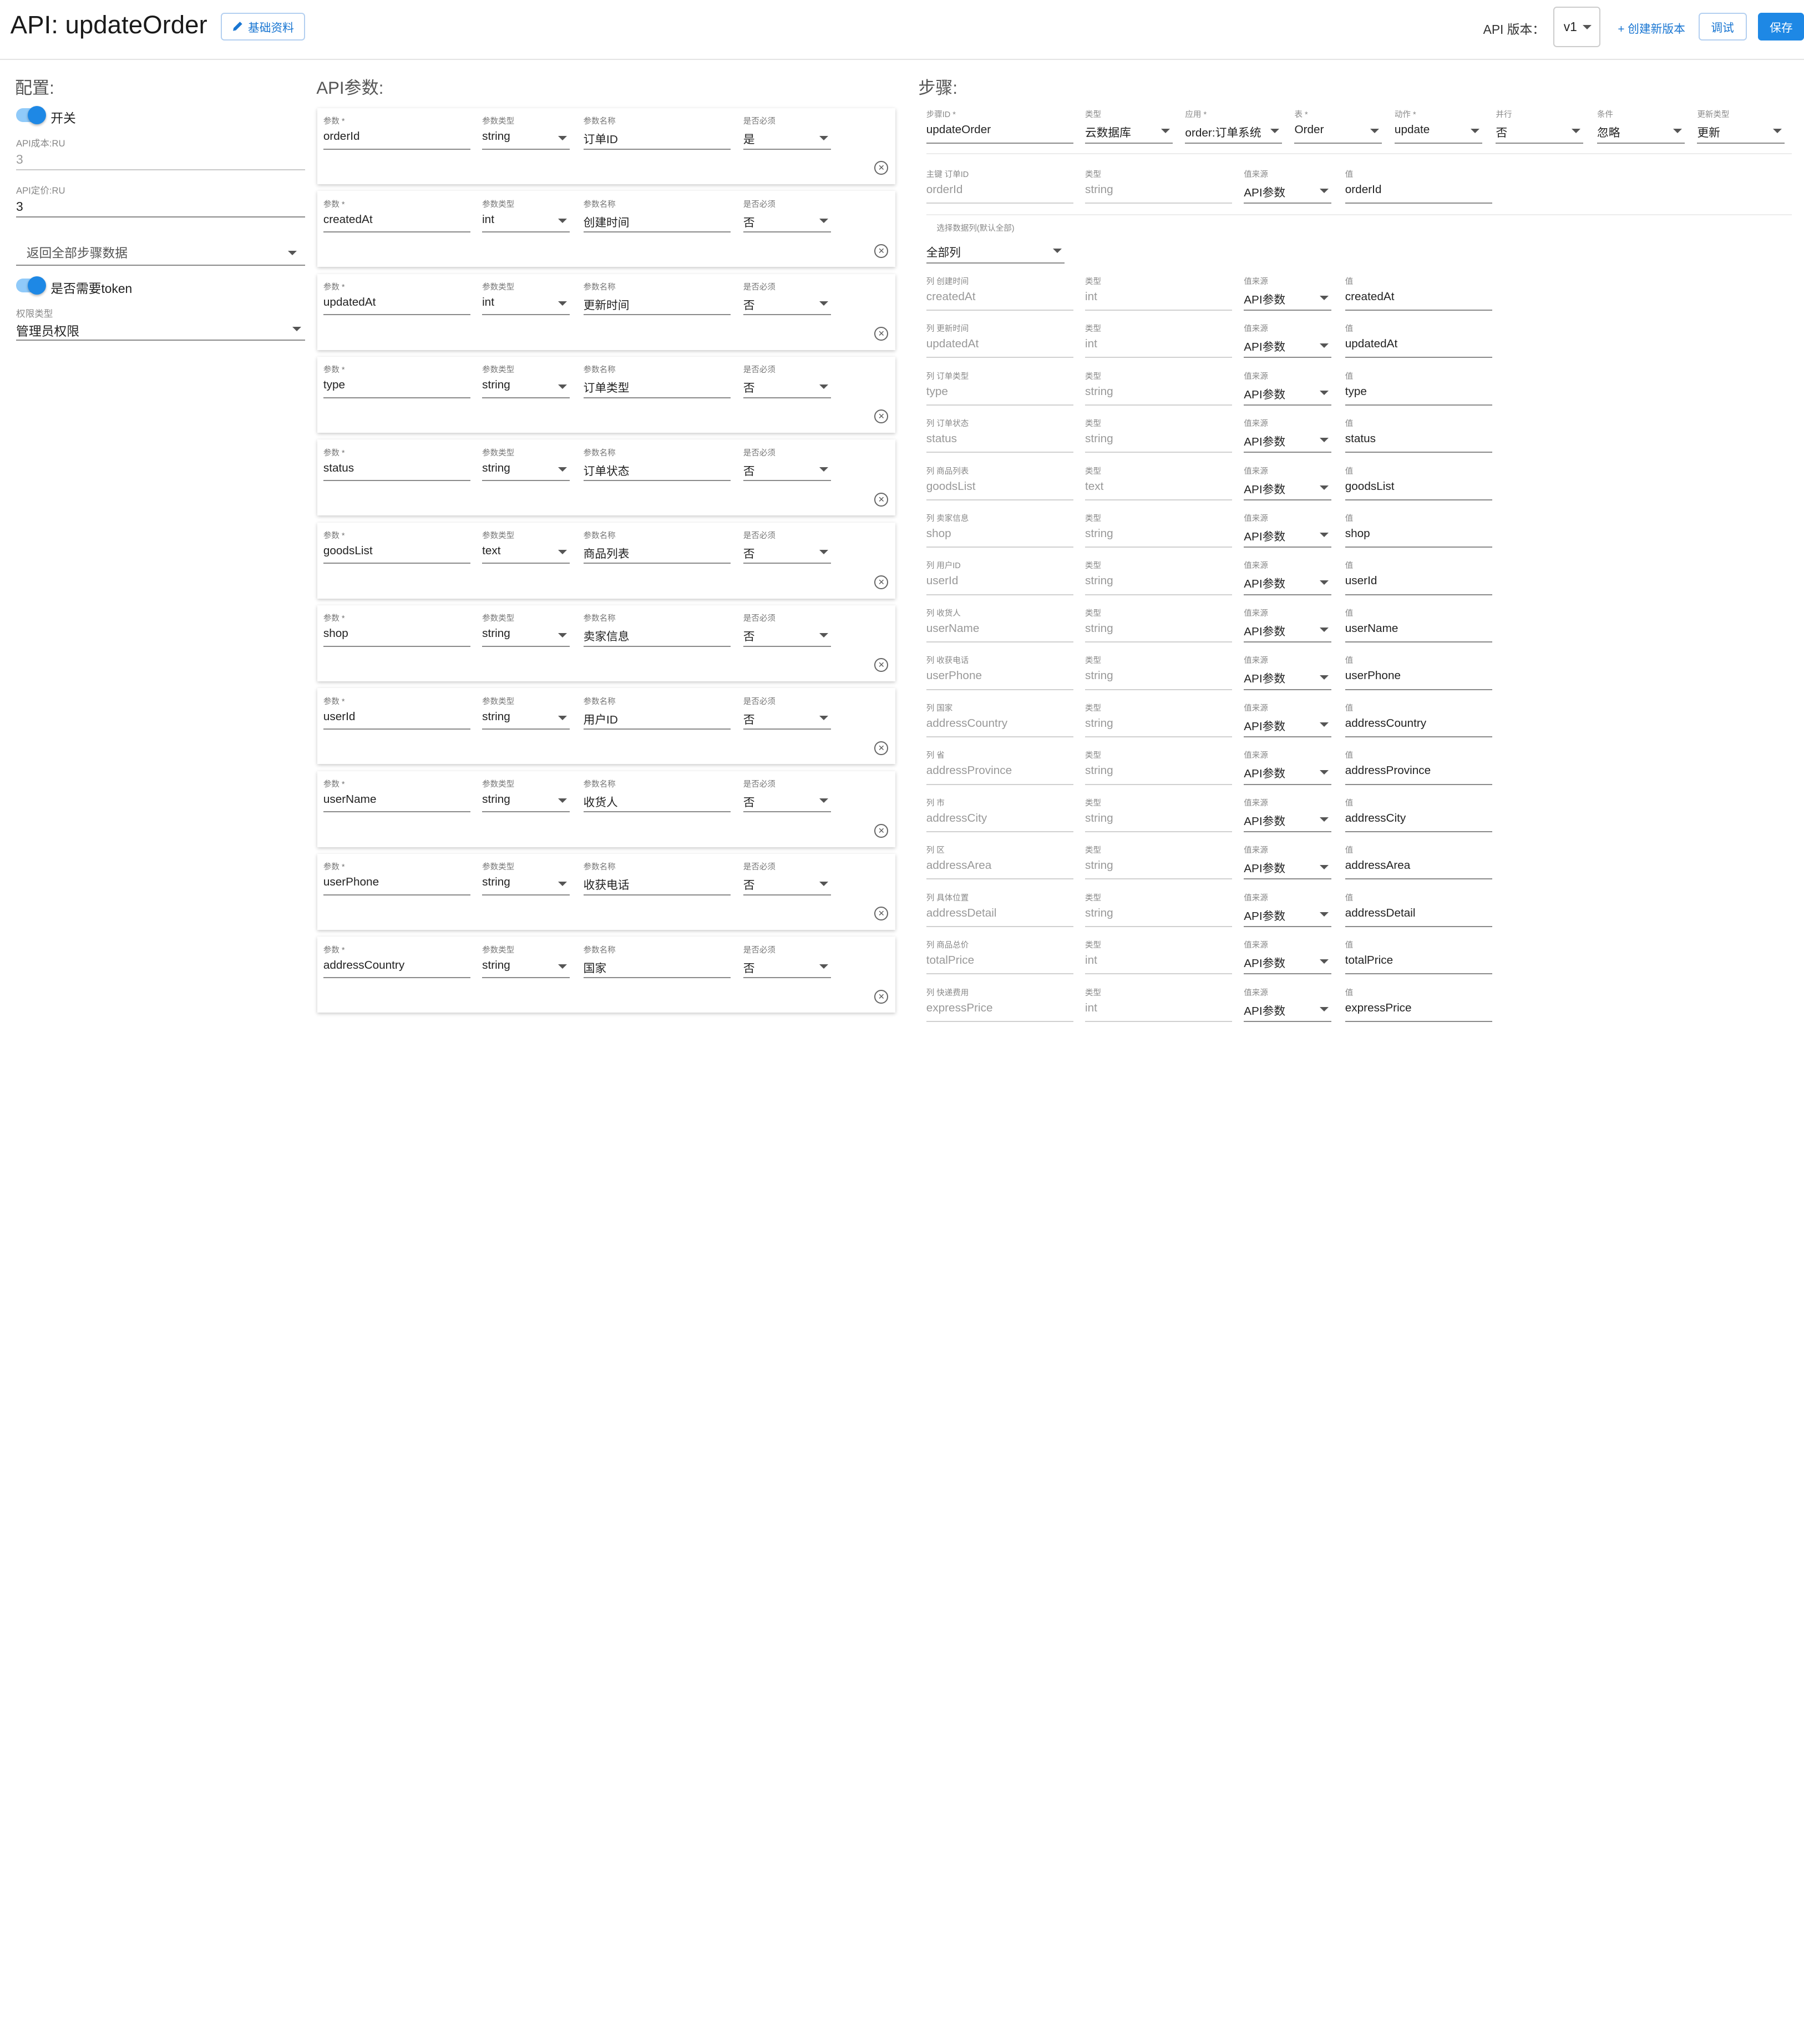 This screenshot has height=2044, width=1804. I want to click on create-version-button: + 创建新版本, so click(1651, 28).